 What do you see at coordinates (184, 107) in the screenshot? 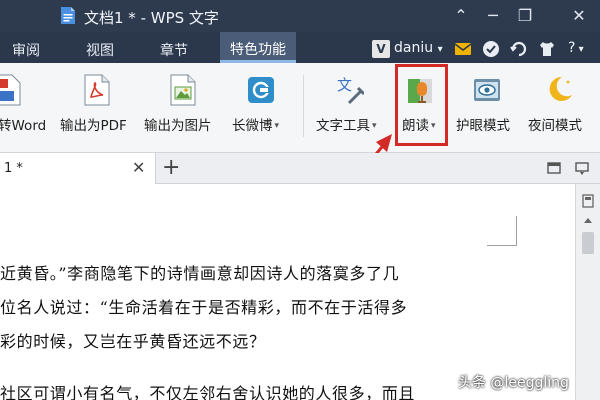
I see `export-image-button: 输出为图片` at bounding box center [184, 107].